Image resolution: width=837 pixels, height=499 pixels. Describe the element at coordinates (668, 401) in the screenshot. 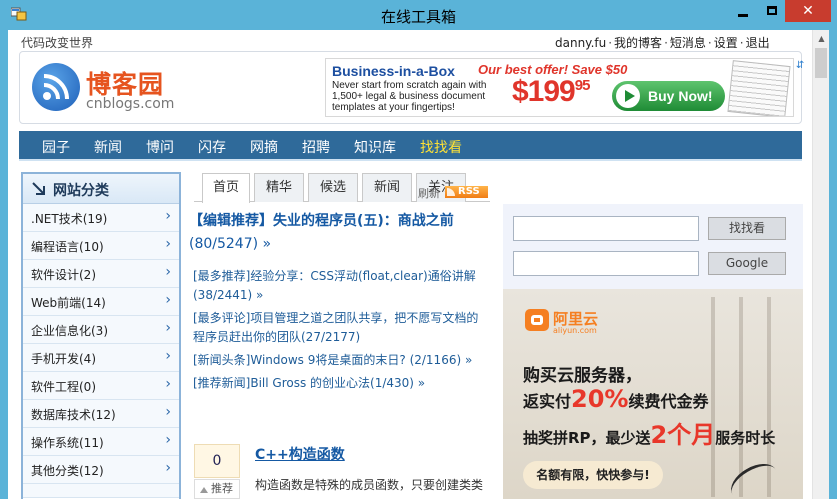

I see `aliyun-line2-post: 续费代金券` at that location.